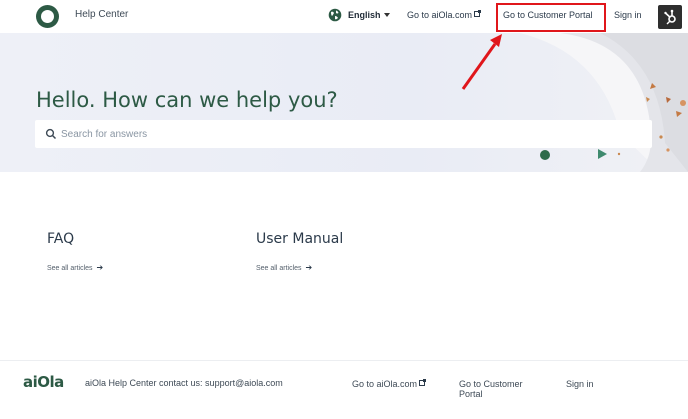 Image resolution: width=688 pixels, height=419 pixels. What do you see at coordinates (43, 382) in the screenshot?
I see `footer-logo: aiOla` at bounding box center [43, 382].